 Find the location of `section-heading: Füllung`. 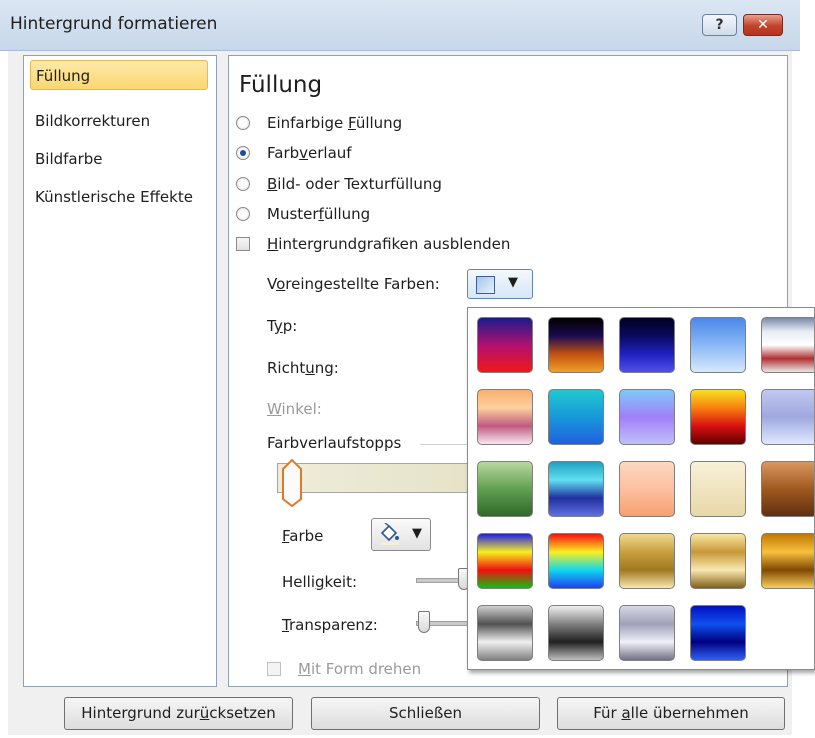

section-heading: Füllung is located at coordinates (281, 85).